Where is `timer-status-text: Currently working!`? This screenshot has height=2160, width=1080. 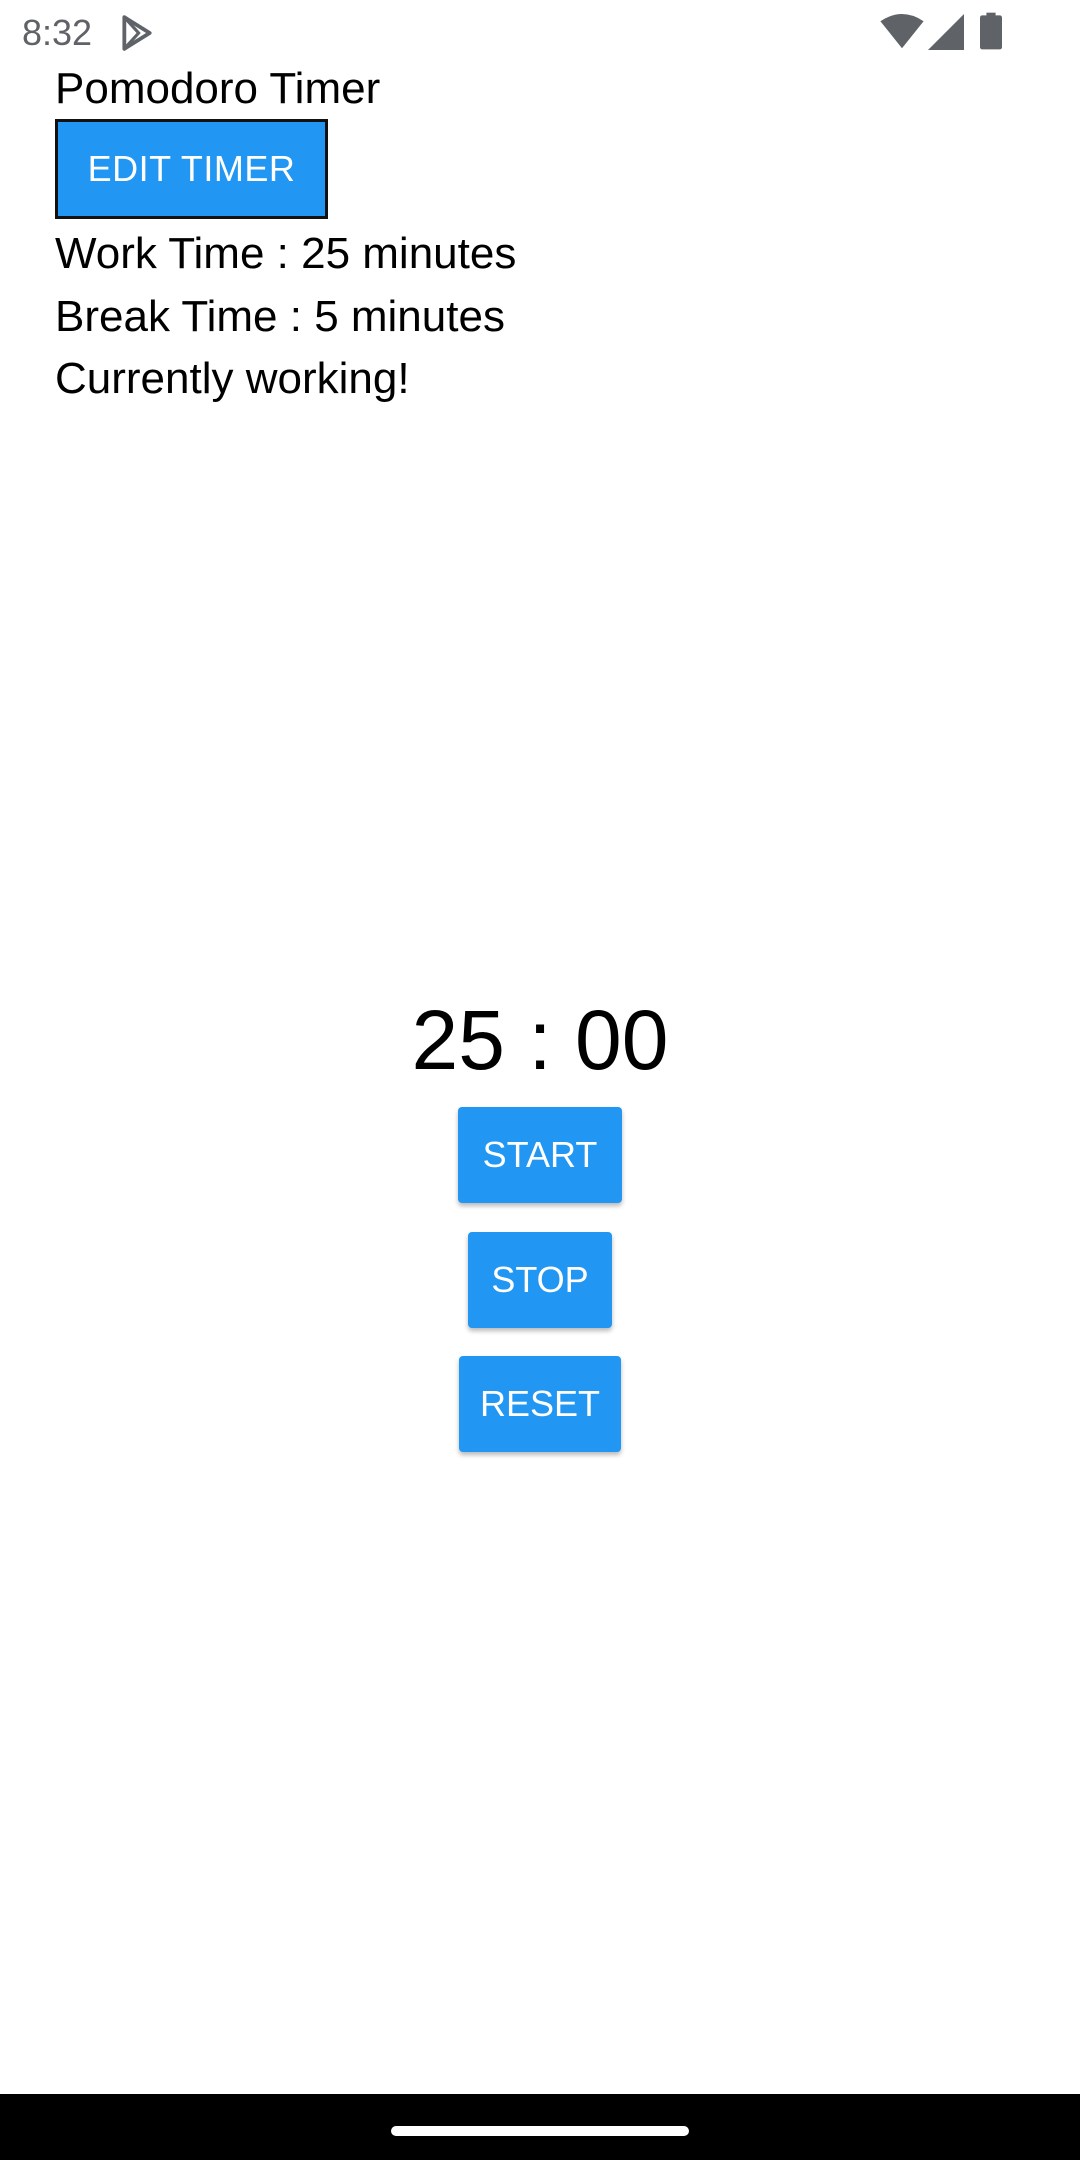
timer-status-text: Currently working! is located at coordinates (232, 378).